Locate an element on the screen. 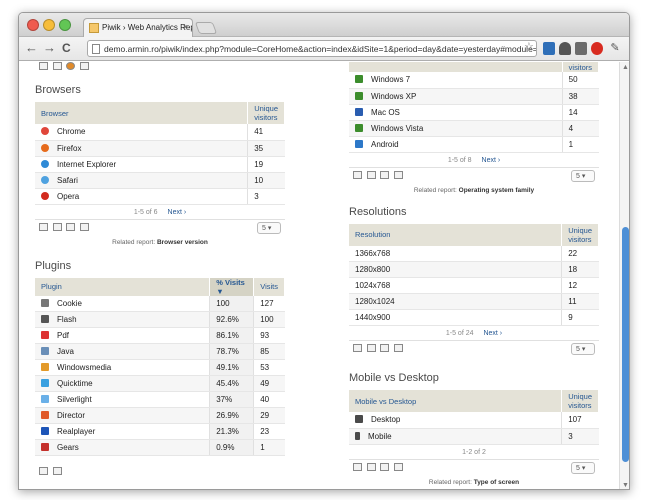  forward-button: → is located at coordinates (49, 48).